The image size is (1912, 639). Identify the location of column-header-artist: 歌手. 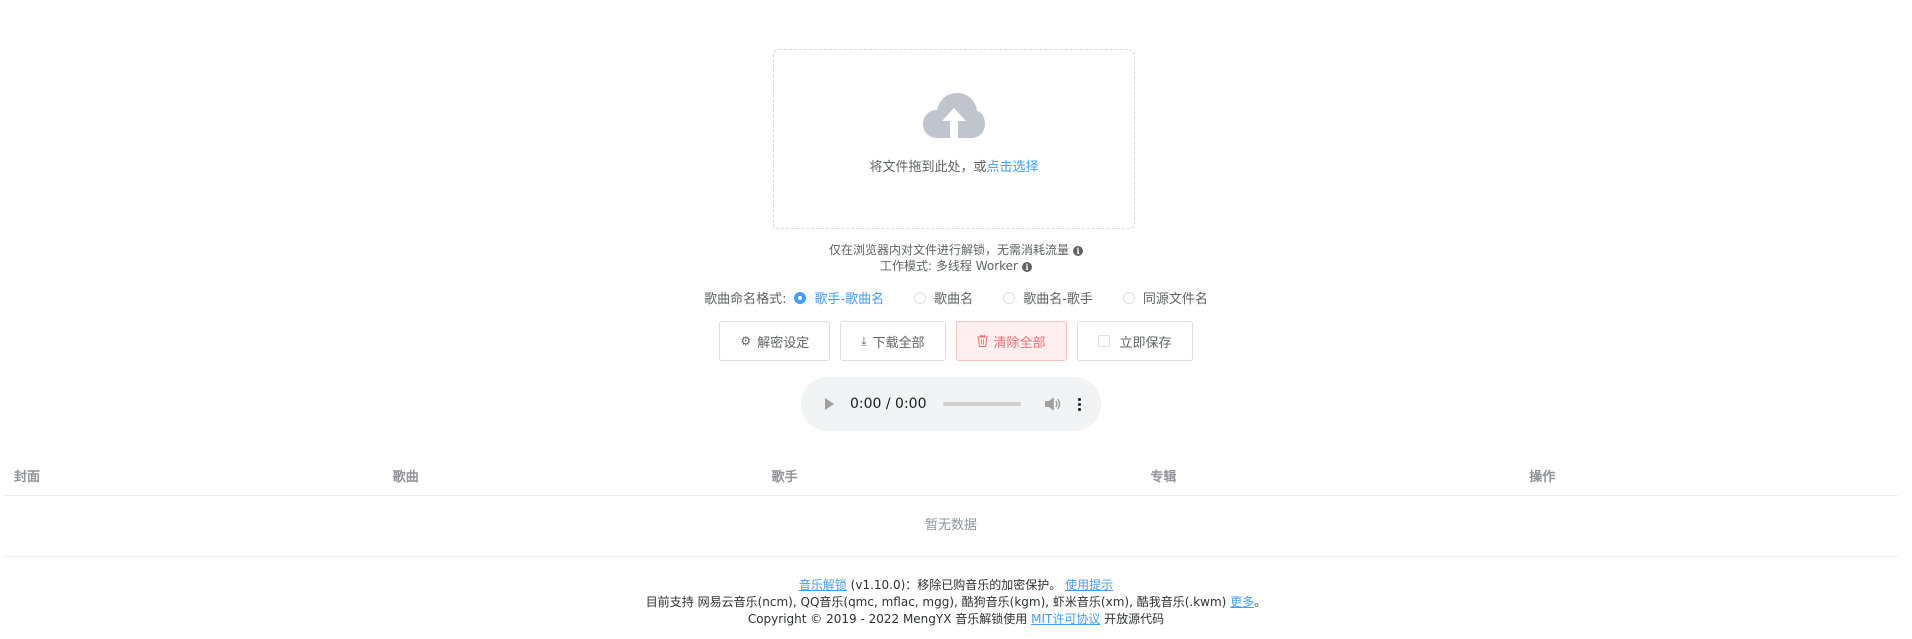
(784, 477).